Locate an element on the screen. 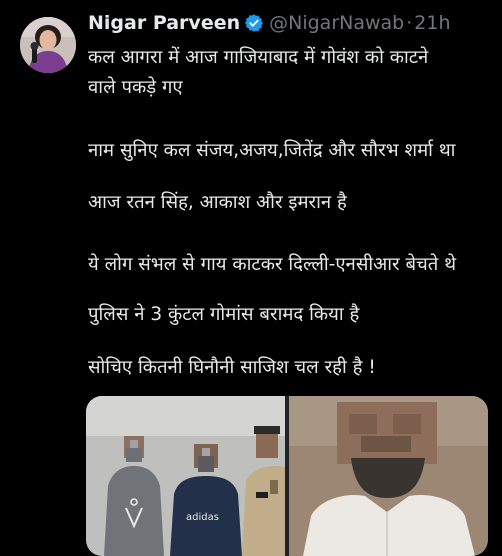 The image size is (502, 556). tweet-text-line: पुलिस ने 3 कुंटल गोमांस बरामद किया है is located at coordinates (224, 314).